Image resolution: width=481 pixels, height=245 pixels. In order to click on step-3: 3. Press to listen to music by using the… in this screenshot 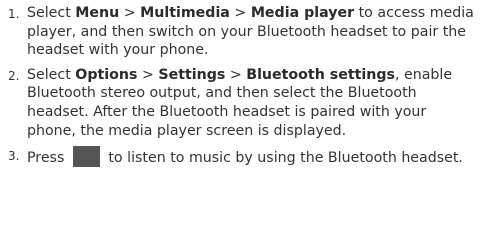, I will do `click(241, 157)`.